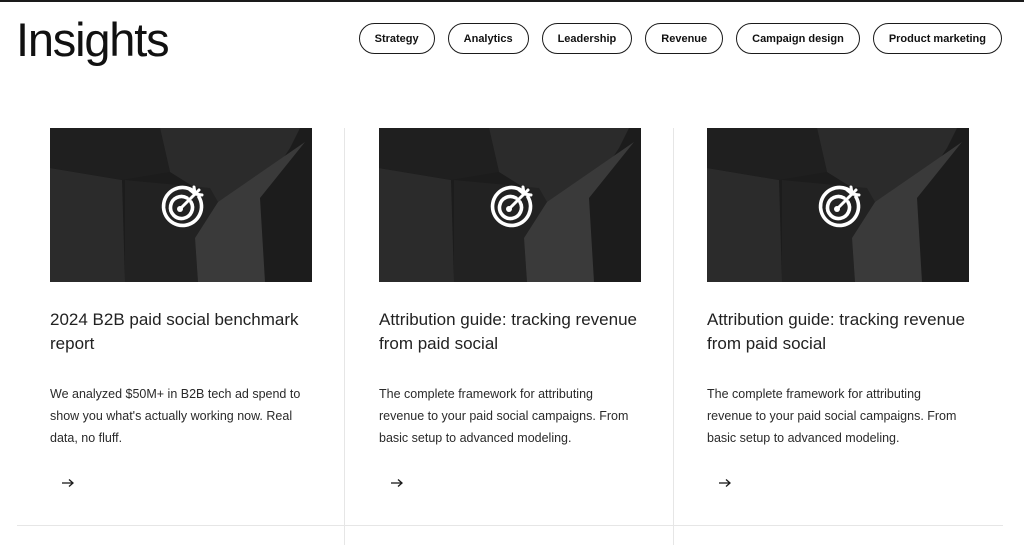 The width and height of the screenshot is (1024, 545). Describe the element at coordinates (587, 38) in the screenshot. I see `filter-chip-leadership: Leadership` at that location.